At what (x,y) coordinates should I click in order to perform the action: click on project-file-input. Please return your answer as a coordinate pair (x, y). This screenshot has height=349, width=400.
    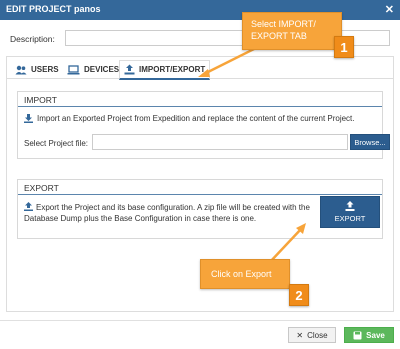
    Looking at the image, I should click on (220, 142).